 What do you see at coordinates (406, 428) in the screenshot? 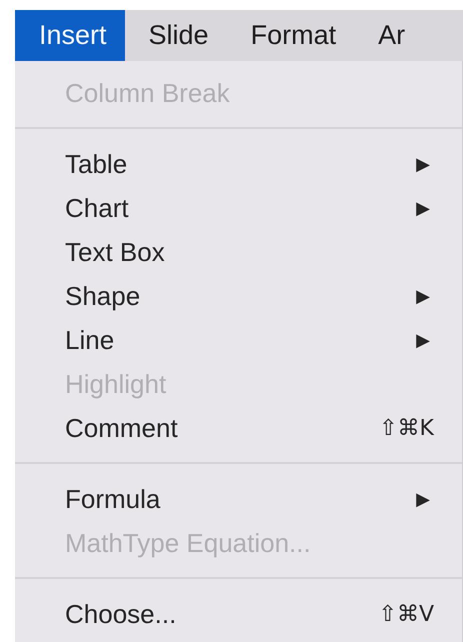
I see `keyboard-shortcut: ⇧⌘K` at bounding box center [406, 428].